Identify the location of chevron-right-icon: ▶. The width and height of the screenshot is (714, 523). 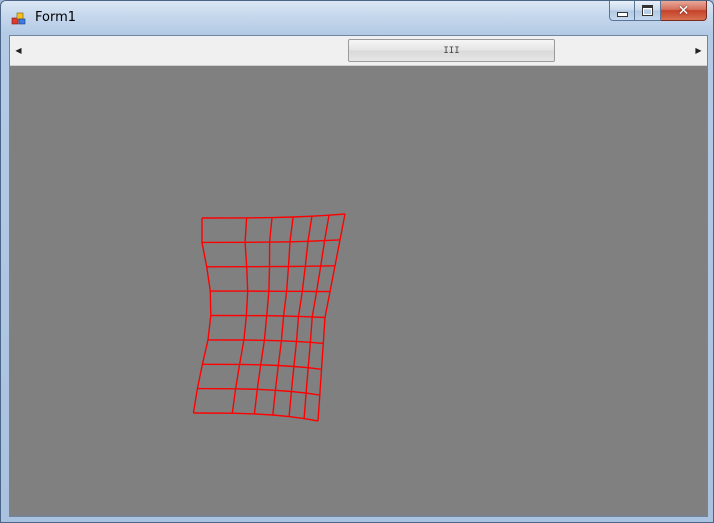
(698, 50).